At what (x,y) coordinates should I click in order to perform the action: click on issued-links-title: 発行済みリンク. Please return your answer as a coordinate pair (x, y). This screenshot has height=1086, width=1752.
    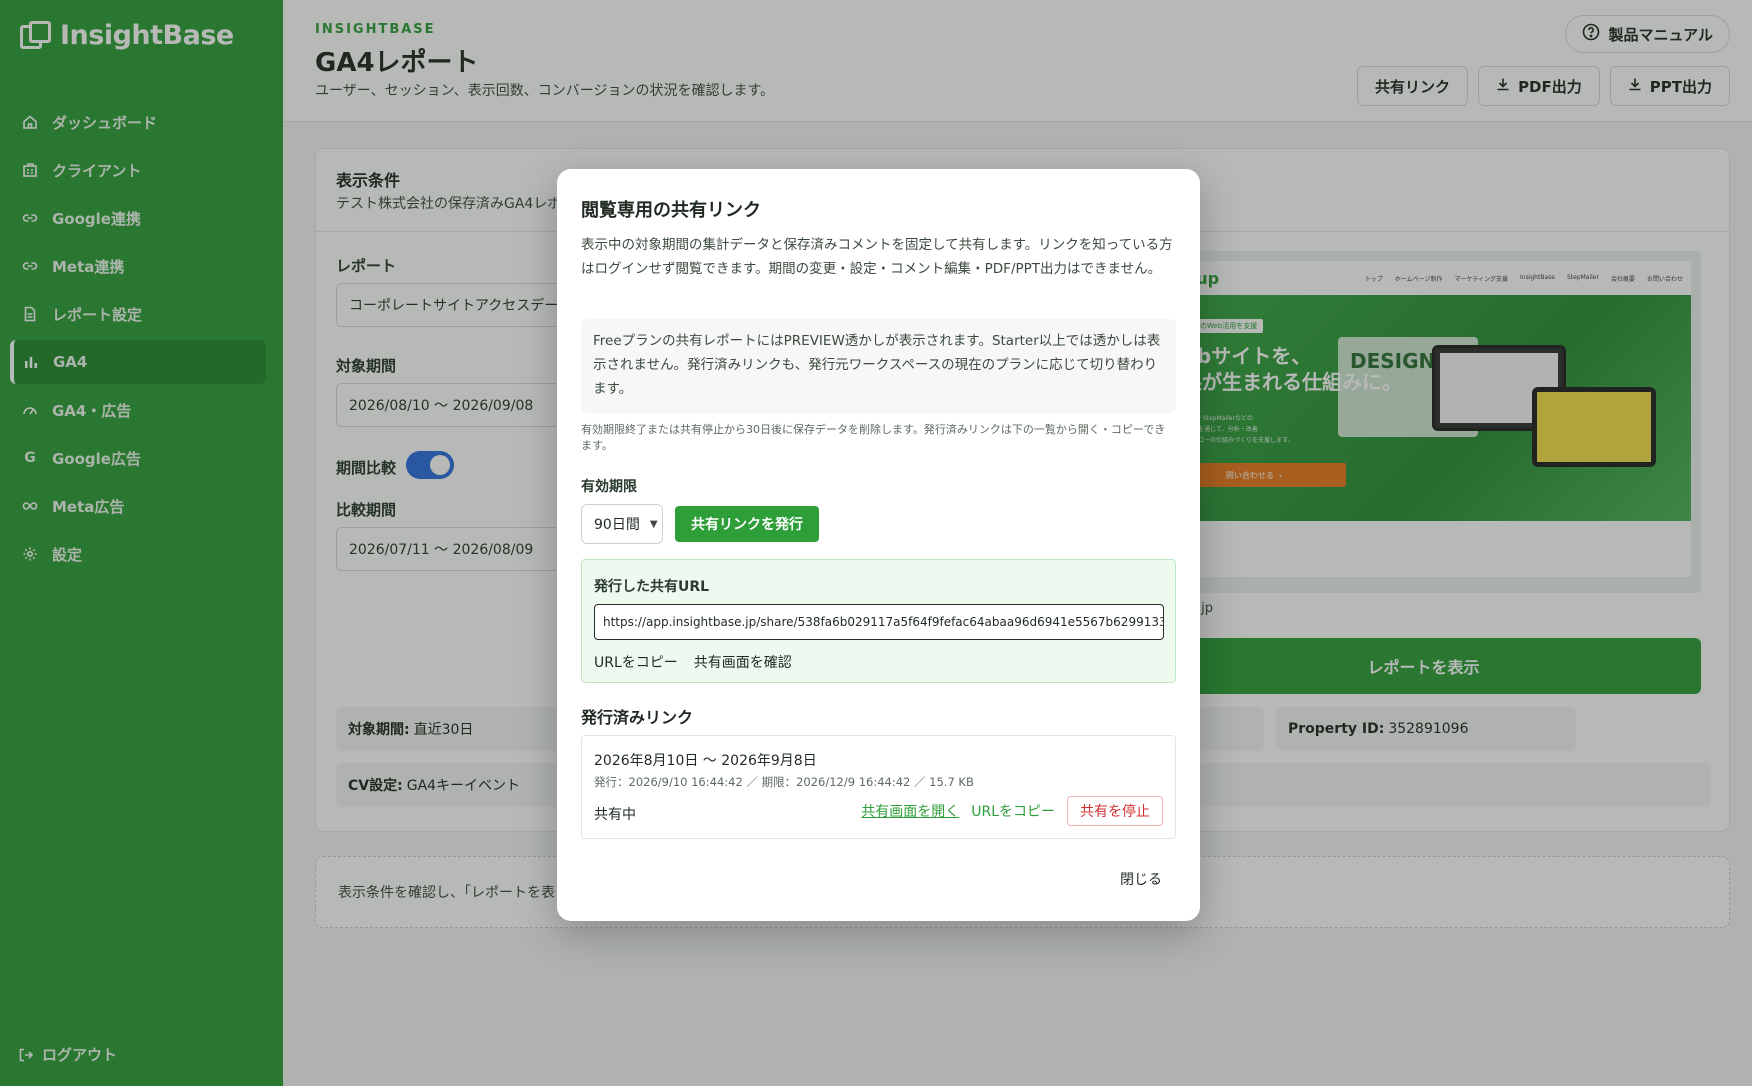
    Looking at the image, I should click on (637, 717).